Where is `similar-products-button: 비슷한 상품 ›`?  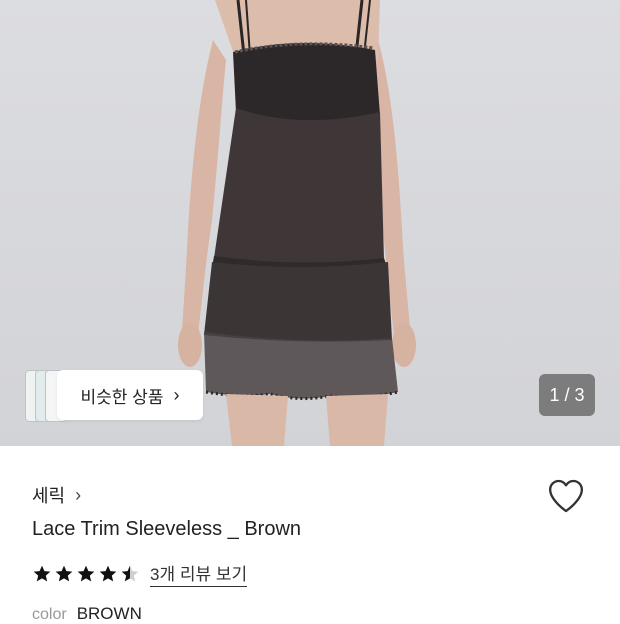
similar-products-button: 비슷한 상품 › is located at coordinates (114, 396).